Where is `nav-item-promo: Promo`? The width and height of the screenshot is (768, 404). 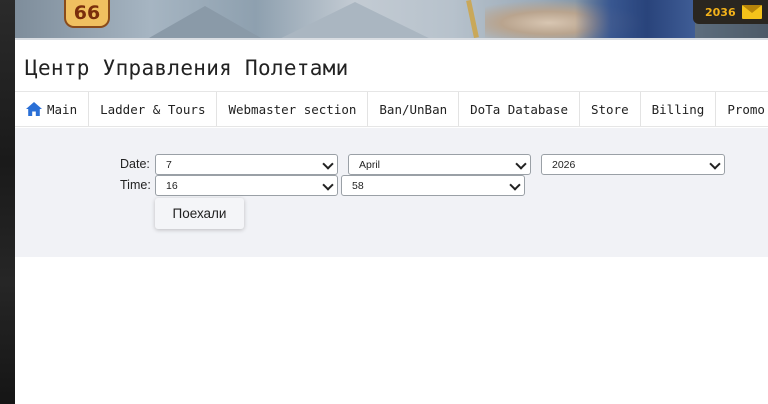
nav-item-promo: Promo is located at coordinates (742, 109).